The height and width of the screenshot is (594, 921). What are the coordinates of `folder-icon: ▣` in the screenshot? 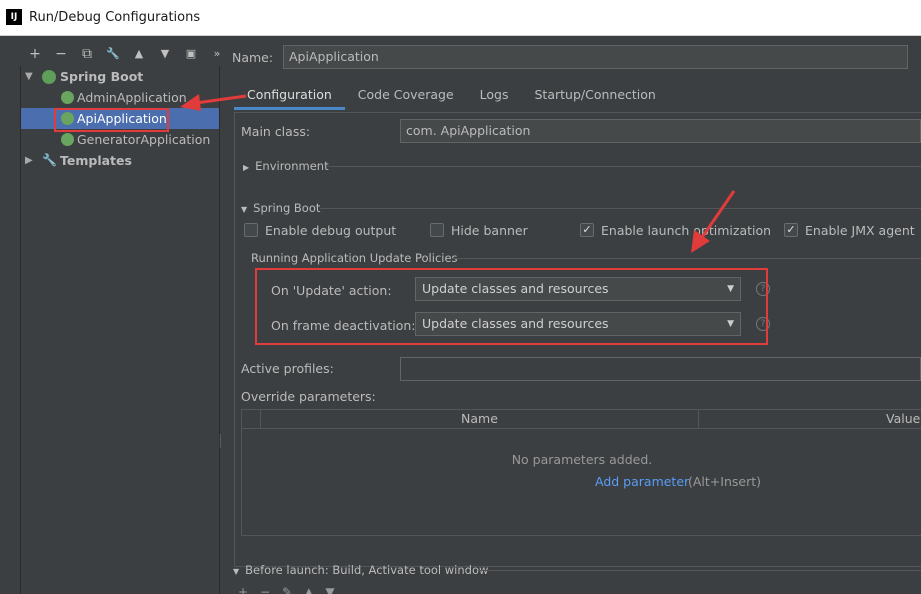 It's located at (191, 54).